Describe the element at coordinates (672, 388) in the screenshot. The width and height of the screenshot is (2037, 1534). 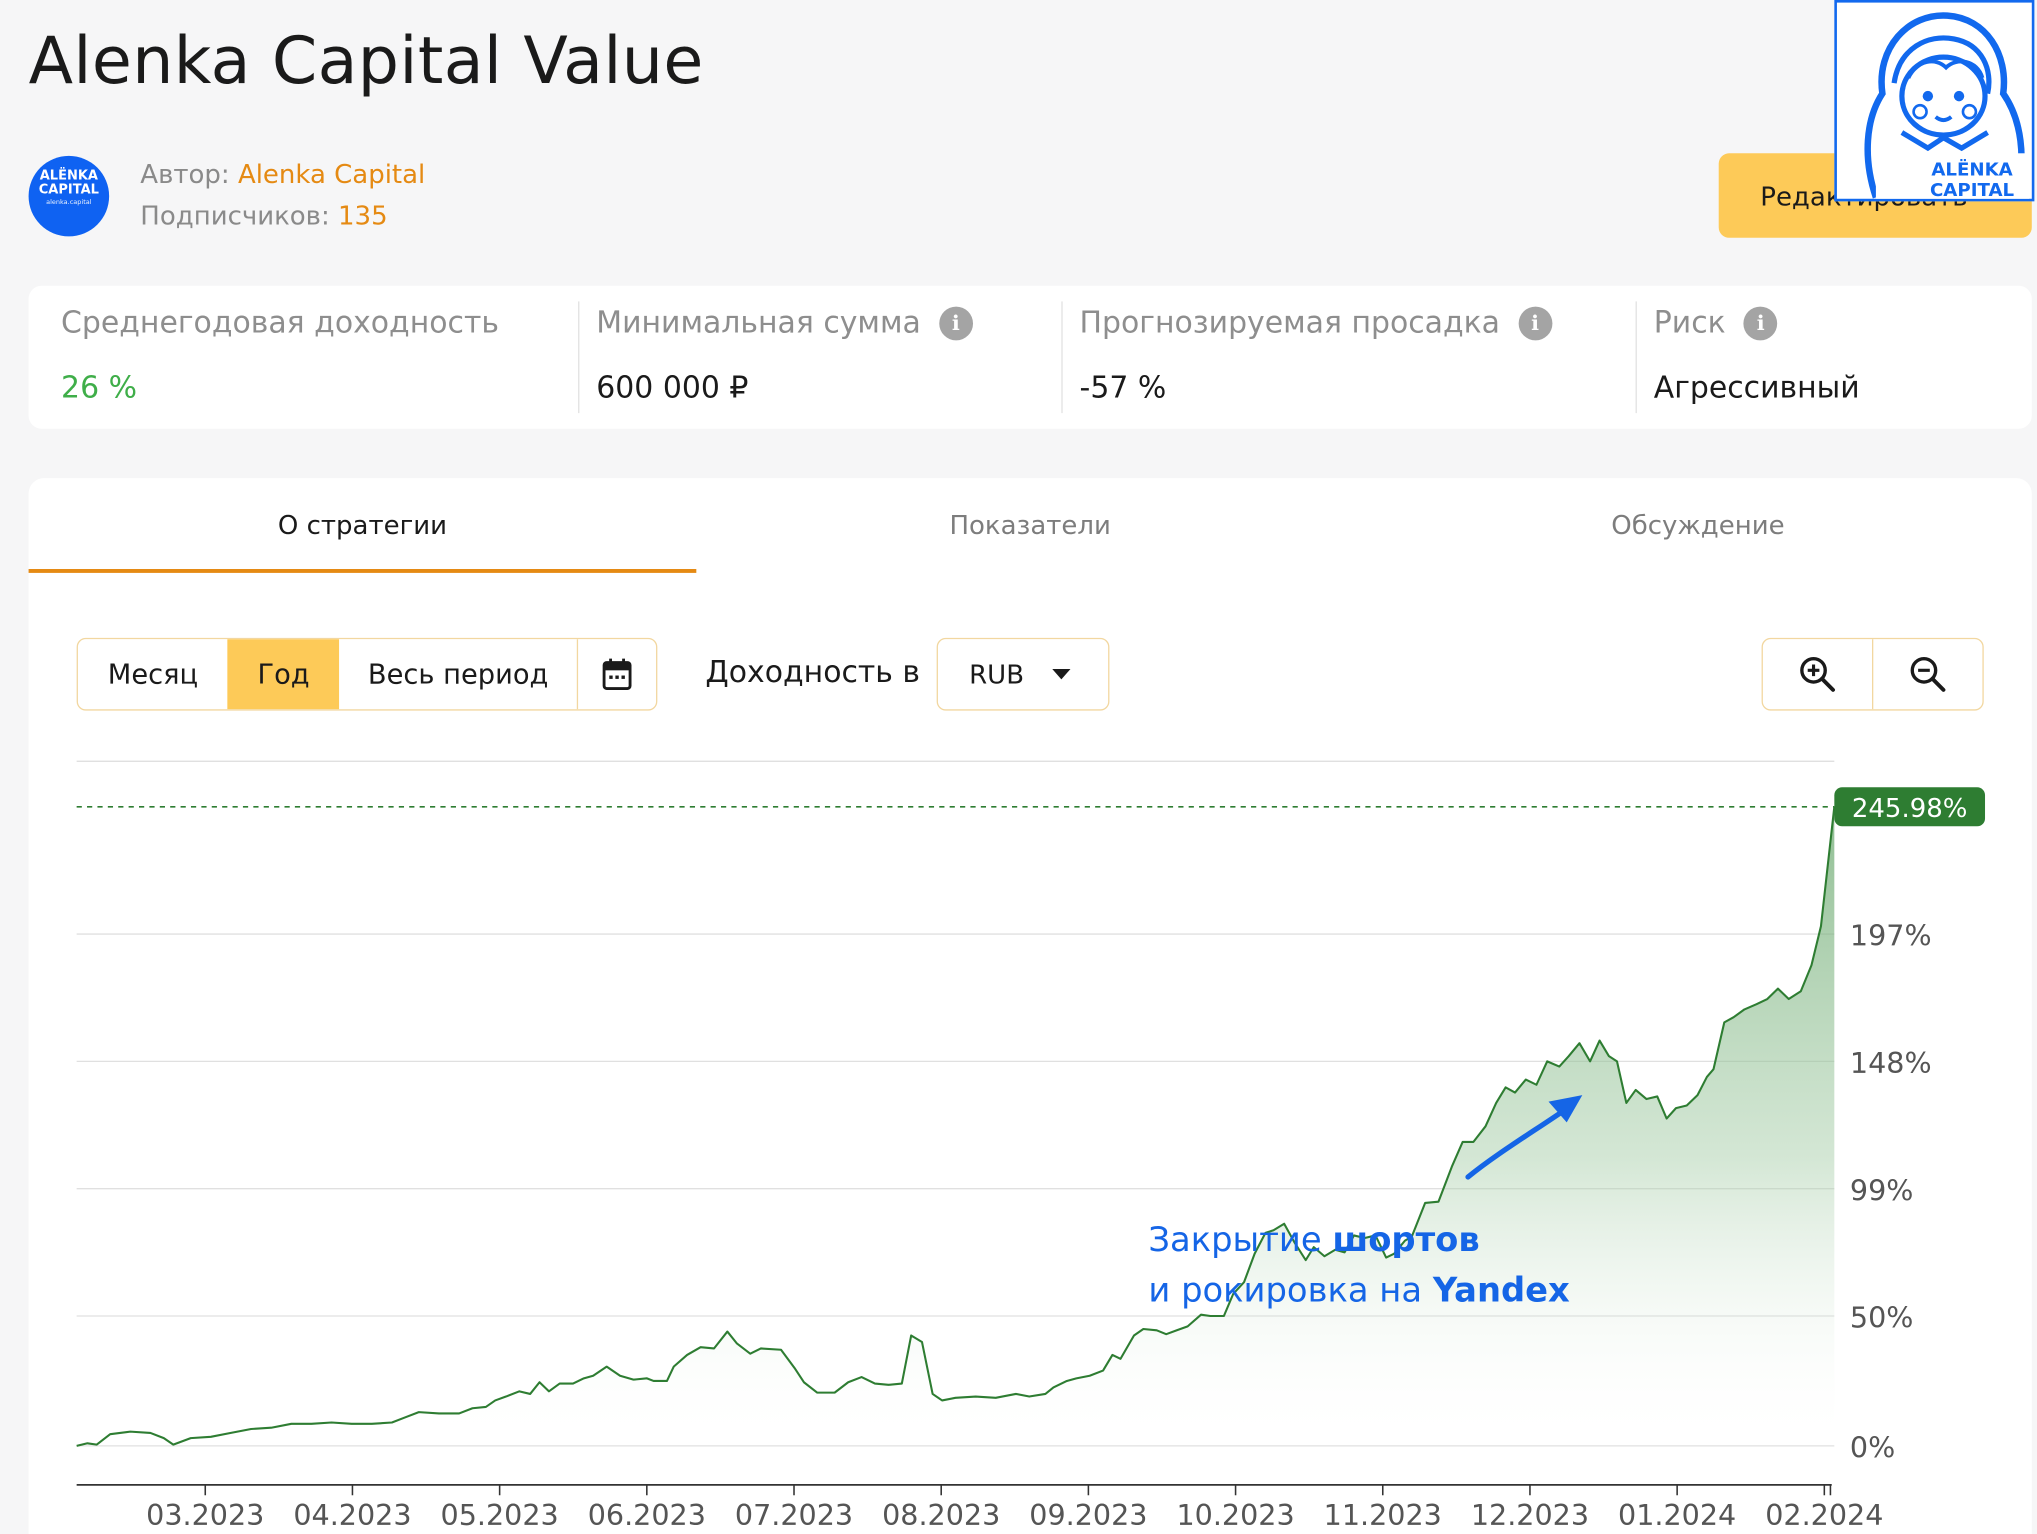
I see `stat-value: 600 000 ₽` at that location.